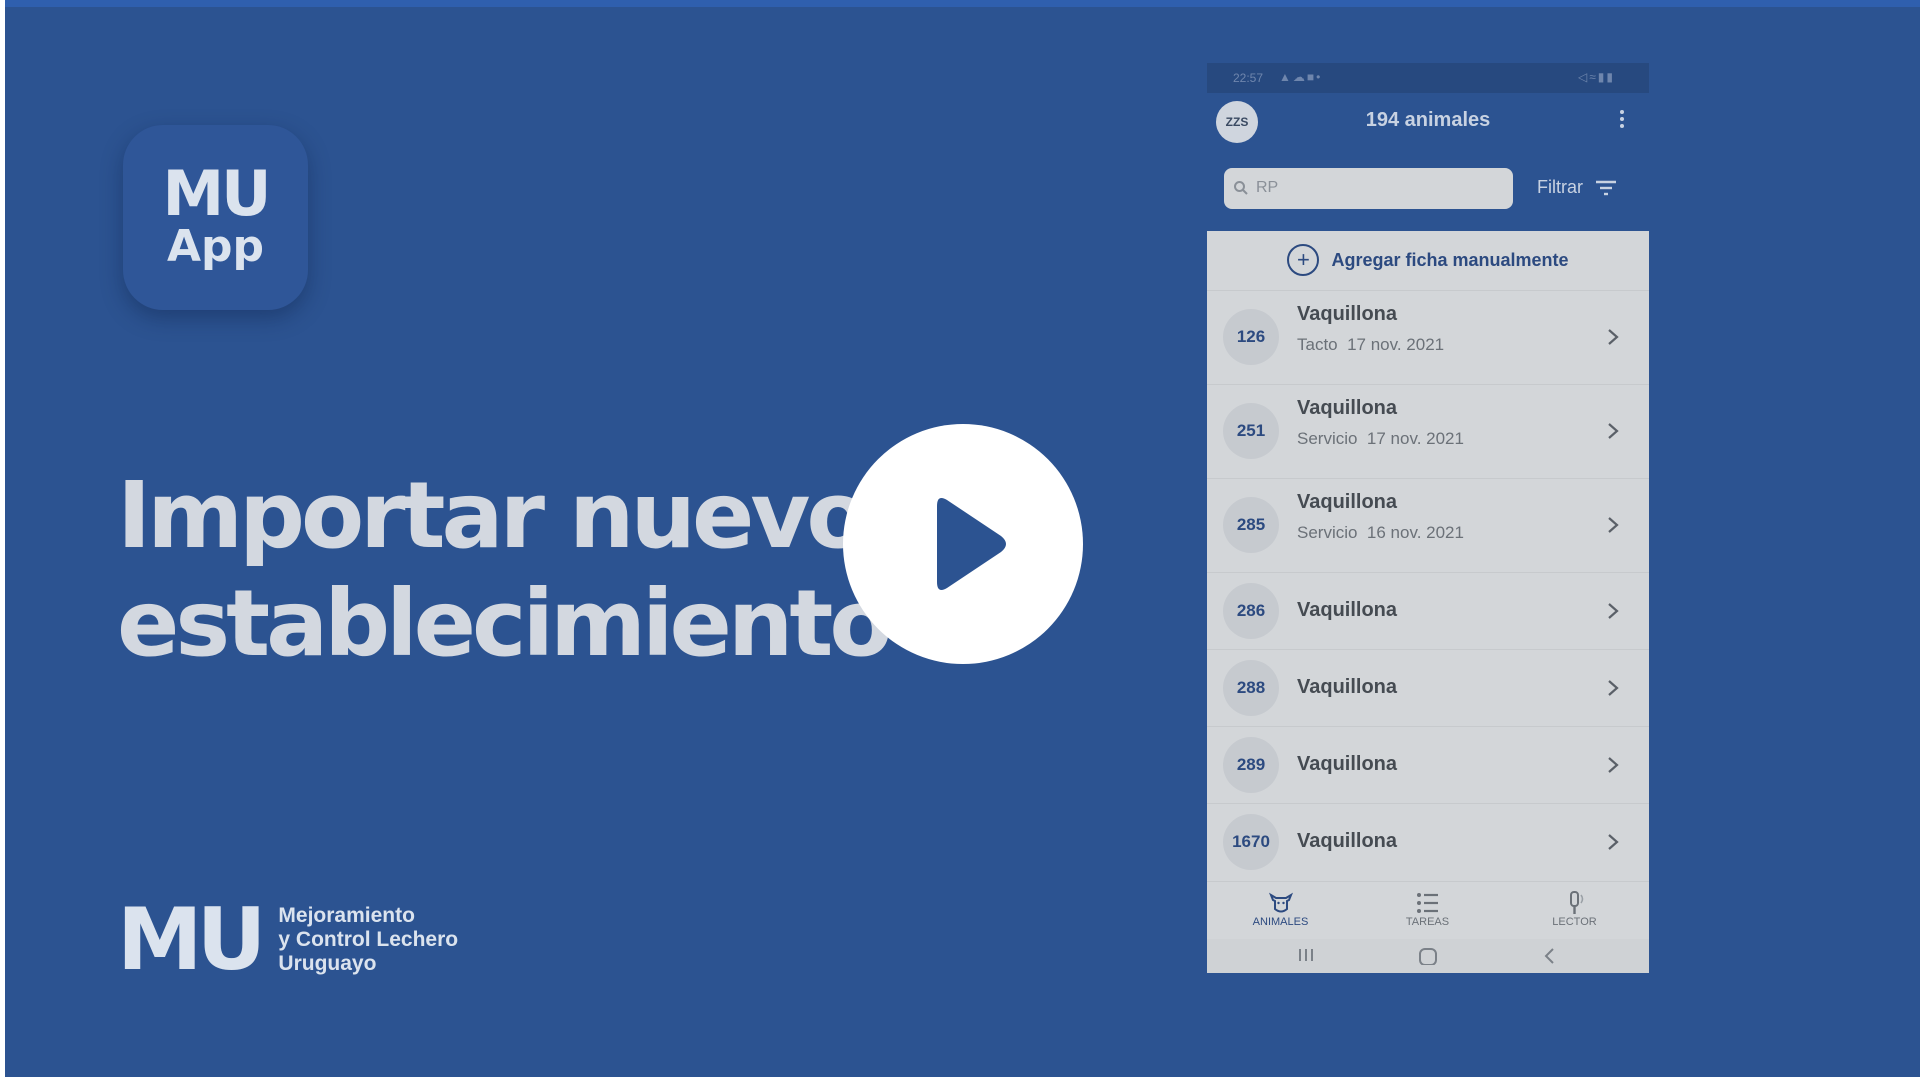  I want to click on search-icon, so click(1241, 188).